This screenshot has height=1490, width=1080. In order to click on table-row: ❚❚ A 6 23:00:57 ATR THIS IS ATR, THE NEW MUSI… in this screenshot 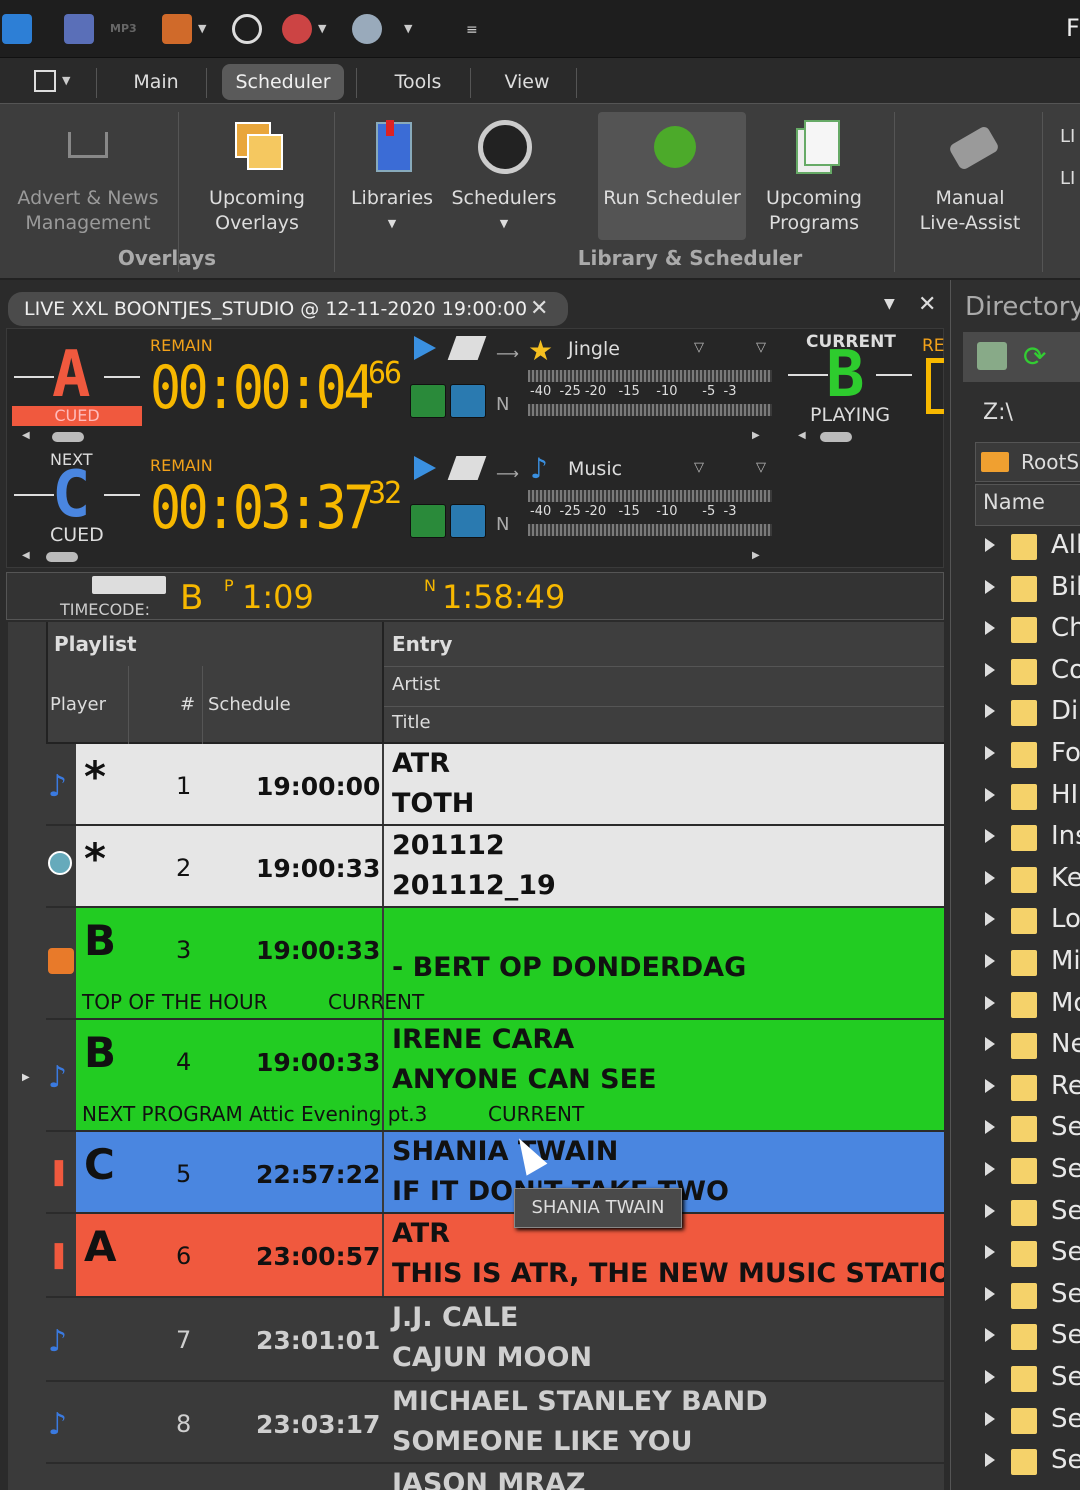, I will do `click(495, 1256)`.